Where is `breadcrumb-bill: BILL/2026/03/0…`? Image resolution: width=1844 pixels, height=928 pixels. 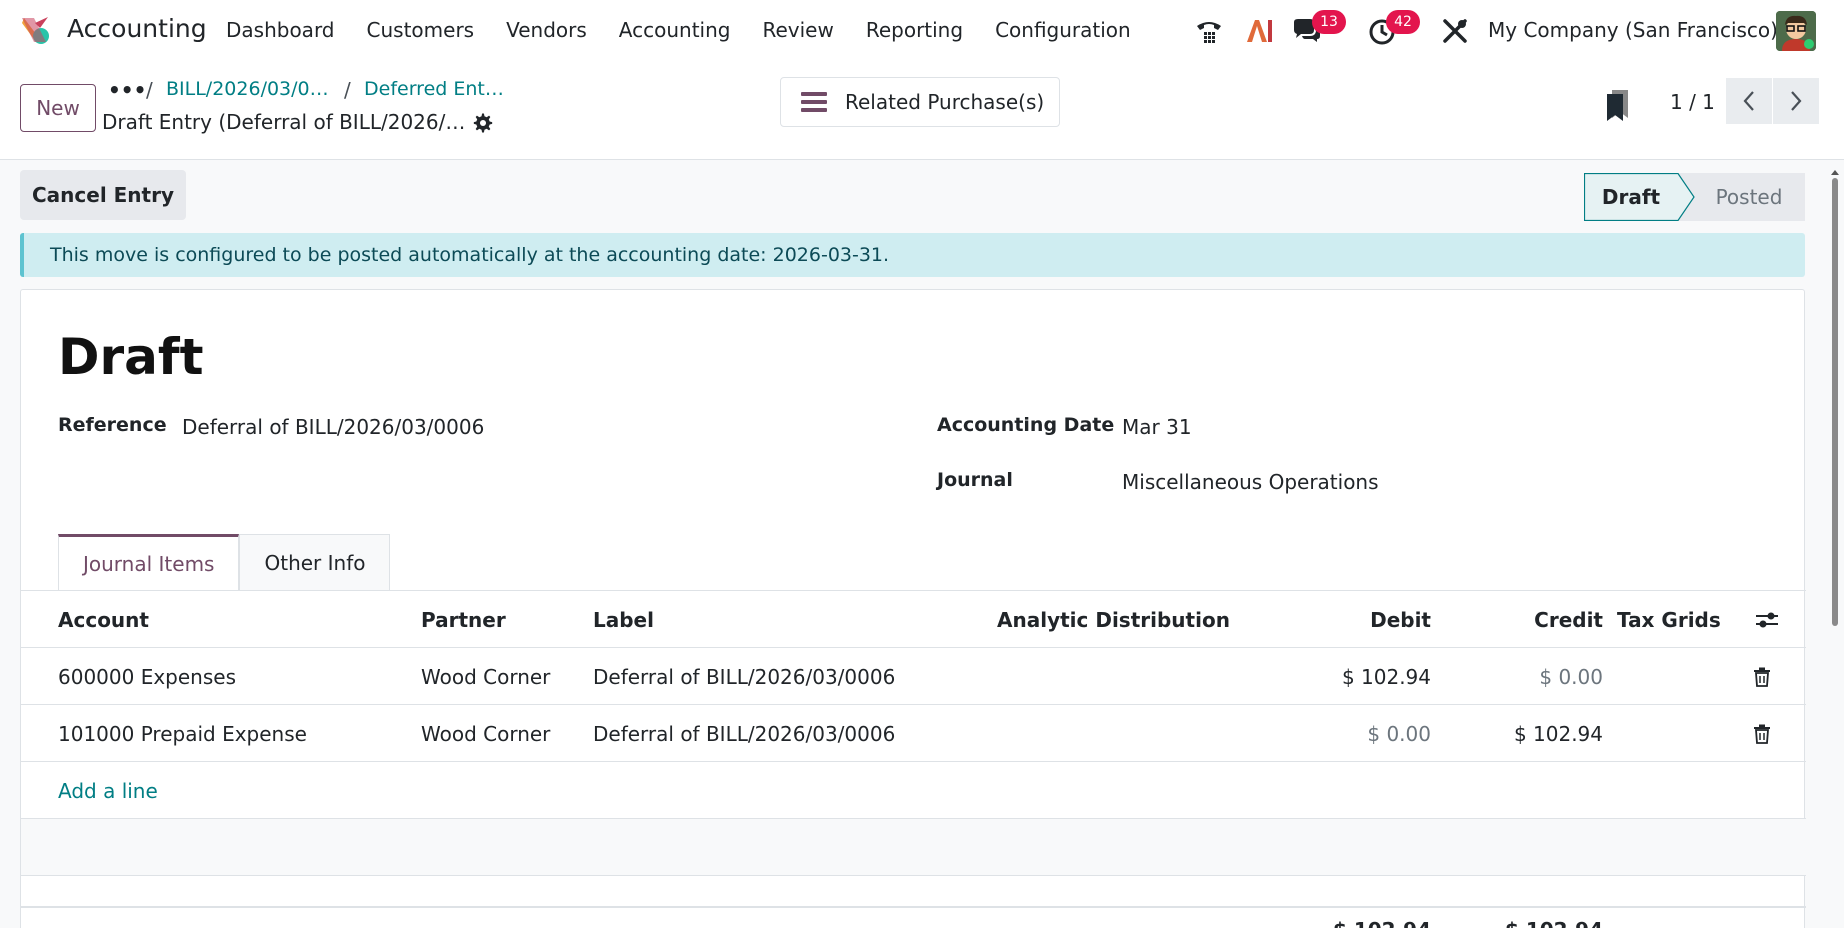
breadcrumb-bill: BILL/2026/03/0… is located at coordinates (247, 89).